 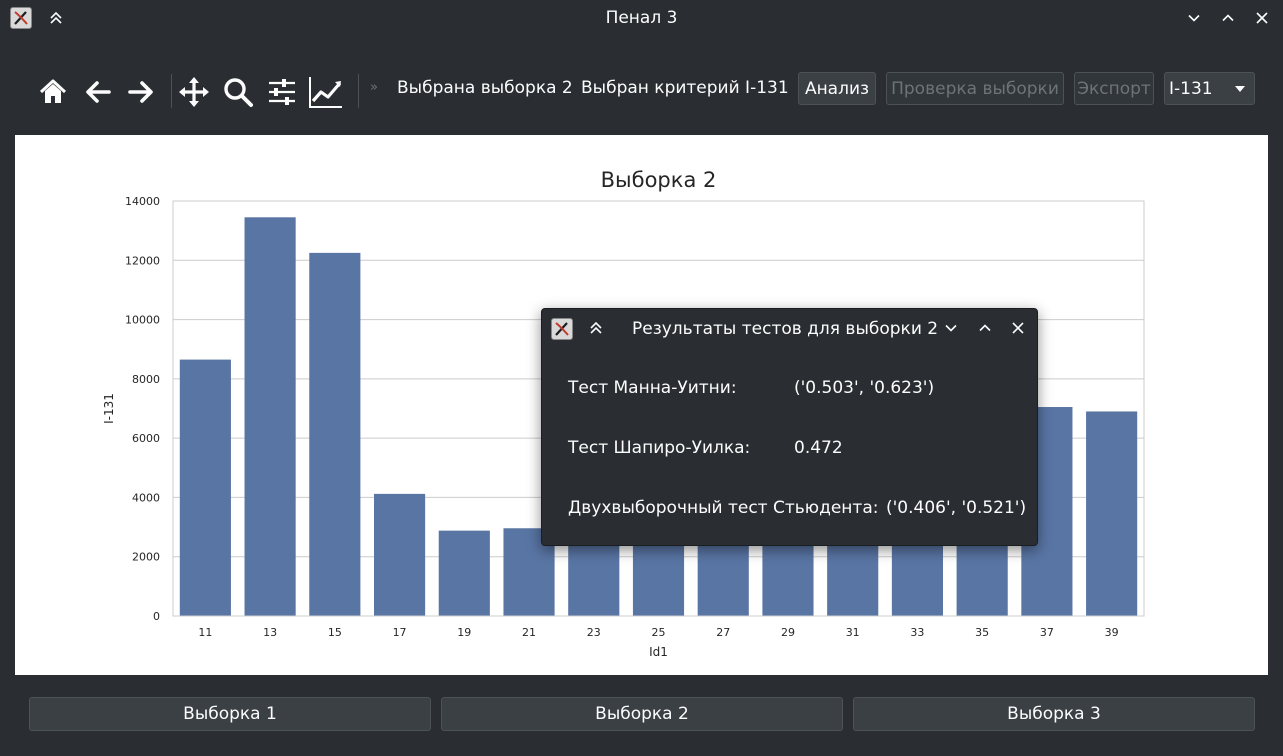 I want to click on y-tick-label: 8000, so click(x=146, y=379).